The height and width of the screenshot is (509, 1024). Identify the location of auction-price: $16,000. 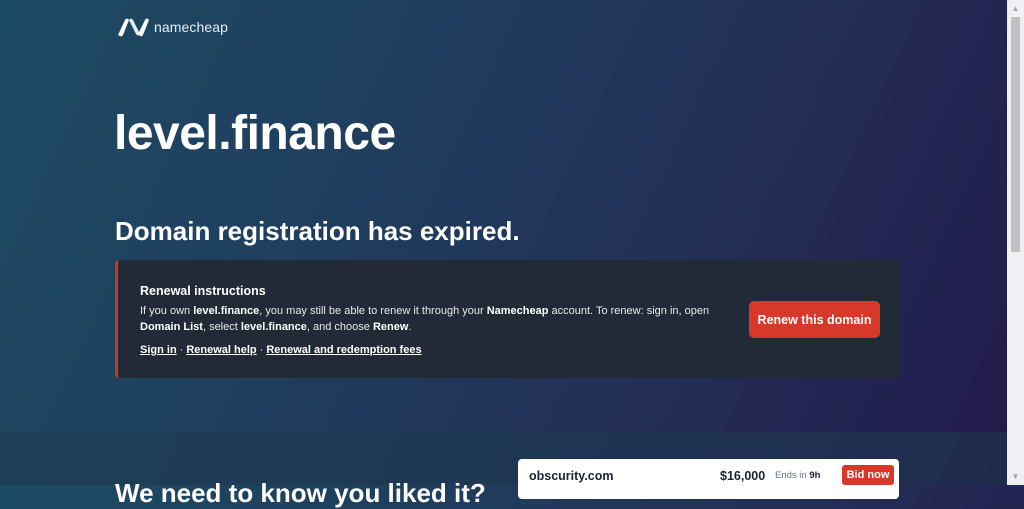
(743, 476).